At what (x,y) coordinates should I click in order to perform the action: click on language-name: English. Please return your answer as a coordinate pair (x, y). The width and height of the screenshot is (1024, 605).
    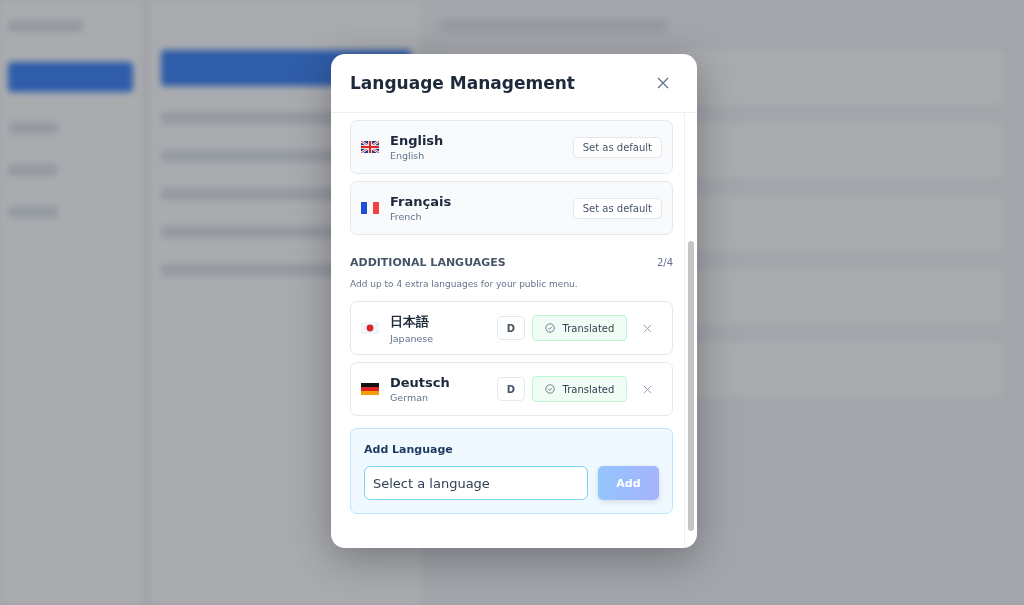
    Looking at the image, I should click on (417, 140).